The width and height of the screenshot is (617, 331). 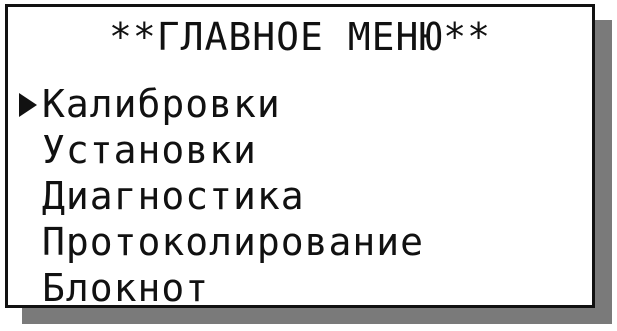 I want to click on menu-item-label: Калибровки, so click(x=161, y=104).